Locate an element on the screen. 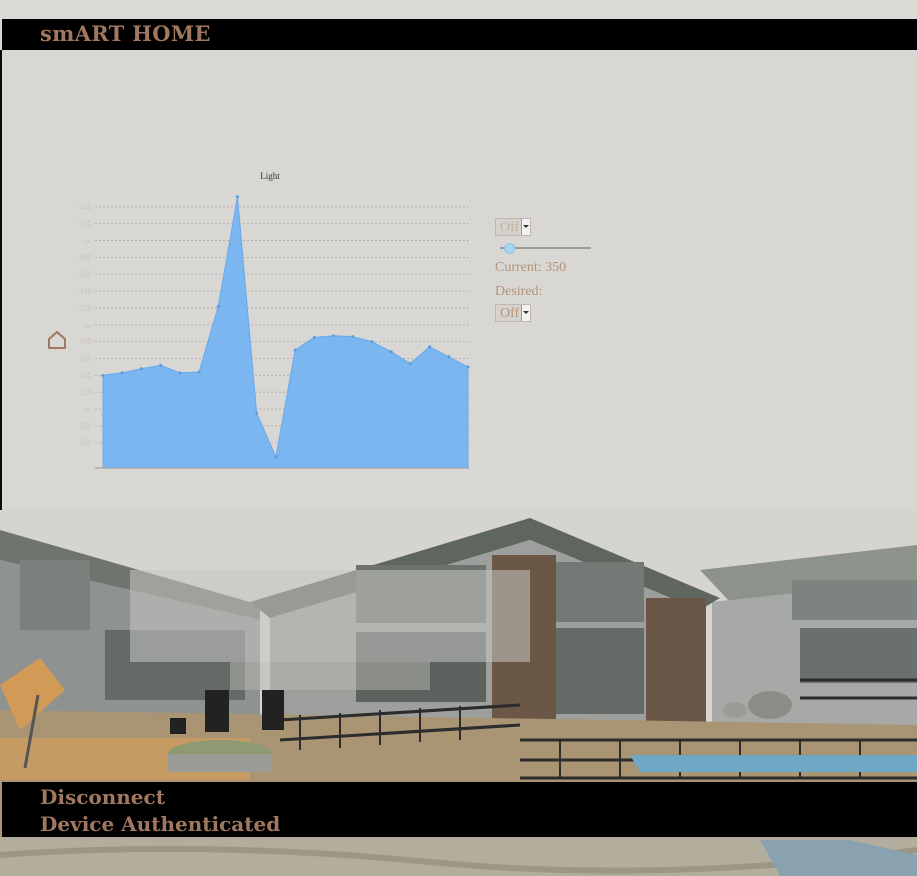 This screenshot has width=917, height=876. current-value: Current: 350 is located at coordinates (531, 267).